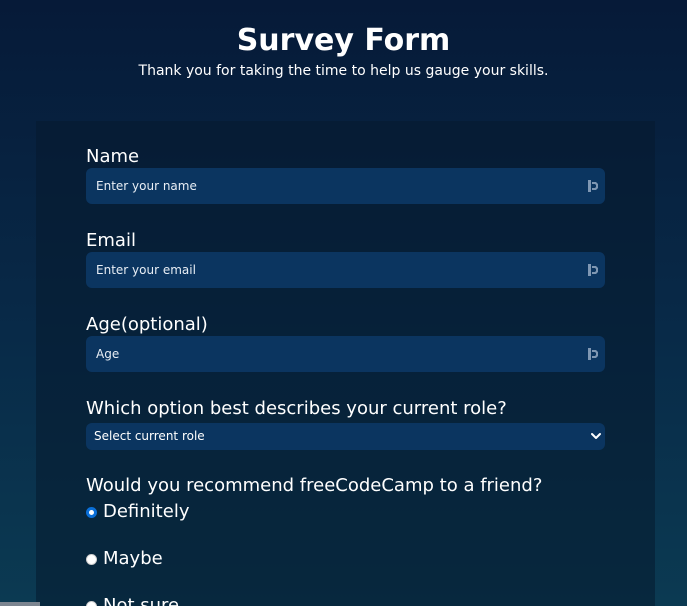 Image resolution: width=687 pixels, height=606 pixels. What do you see at coordinates (343, 40) in the screenshot?
I see `page-title: Survey Form` at bounding box center [343, 40].